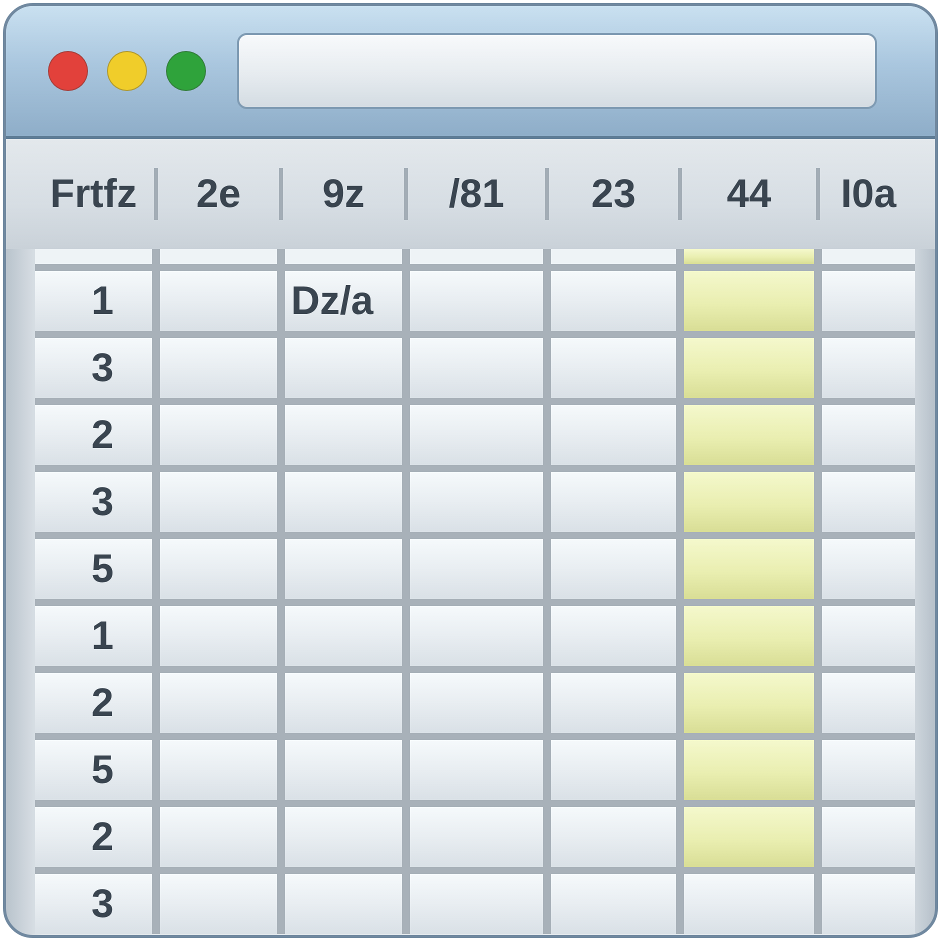 The image size is (941, 941). What do you see at coordinates (218, 194) in the screenshot?
I see `column-header: 2e` at bounding box center [218, 194].